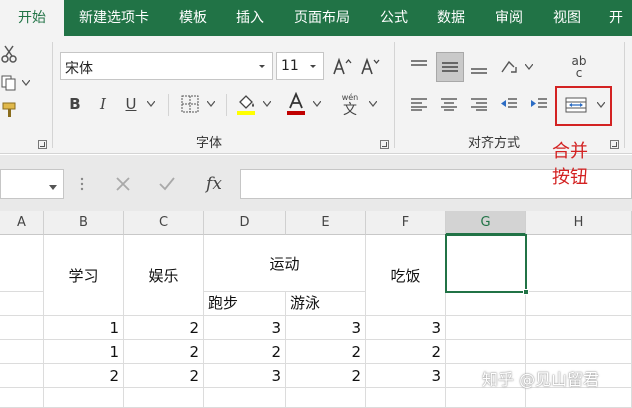 The width and height of the screenshot is (632, 408). Describe the element at coordinates (342, 66) in the screenshot. I see `increase-font-size-icon` at that location.